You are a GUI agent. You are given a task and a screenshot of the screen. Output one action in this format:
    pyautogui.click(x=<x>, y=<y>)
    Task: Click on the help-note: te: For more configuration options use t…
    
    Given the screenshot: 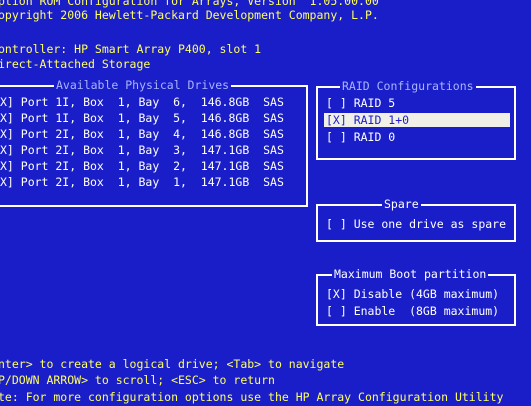 What is the action you would take?
    pyautogui.click(x=252, y=397)
    